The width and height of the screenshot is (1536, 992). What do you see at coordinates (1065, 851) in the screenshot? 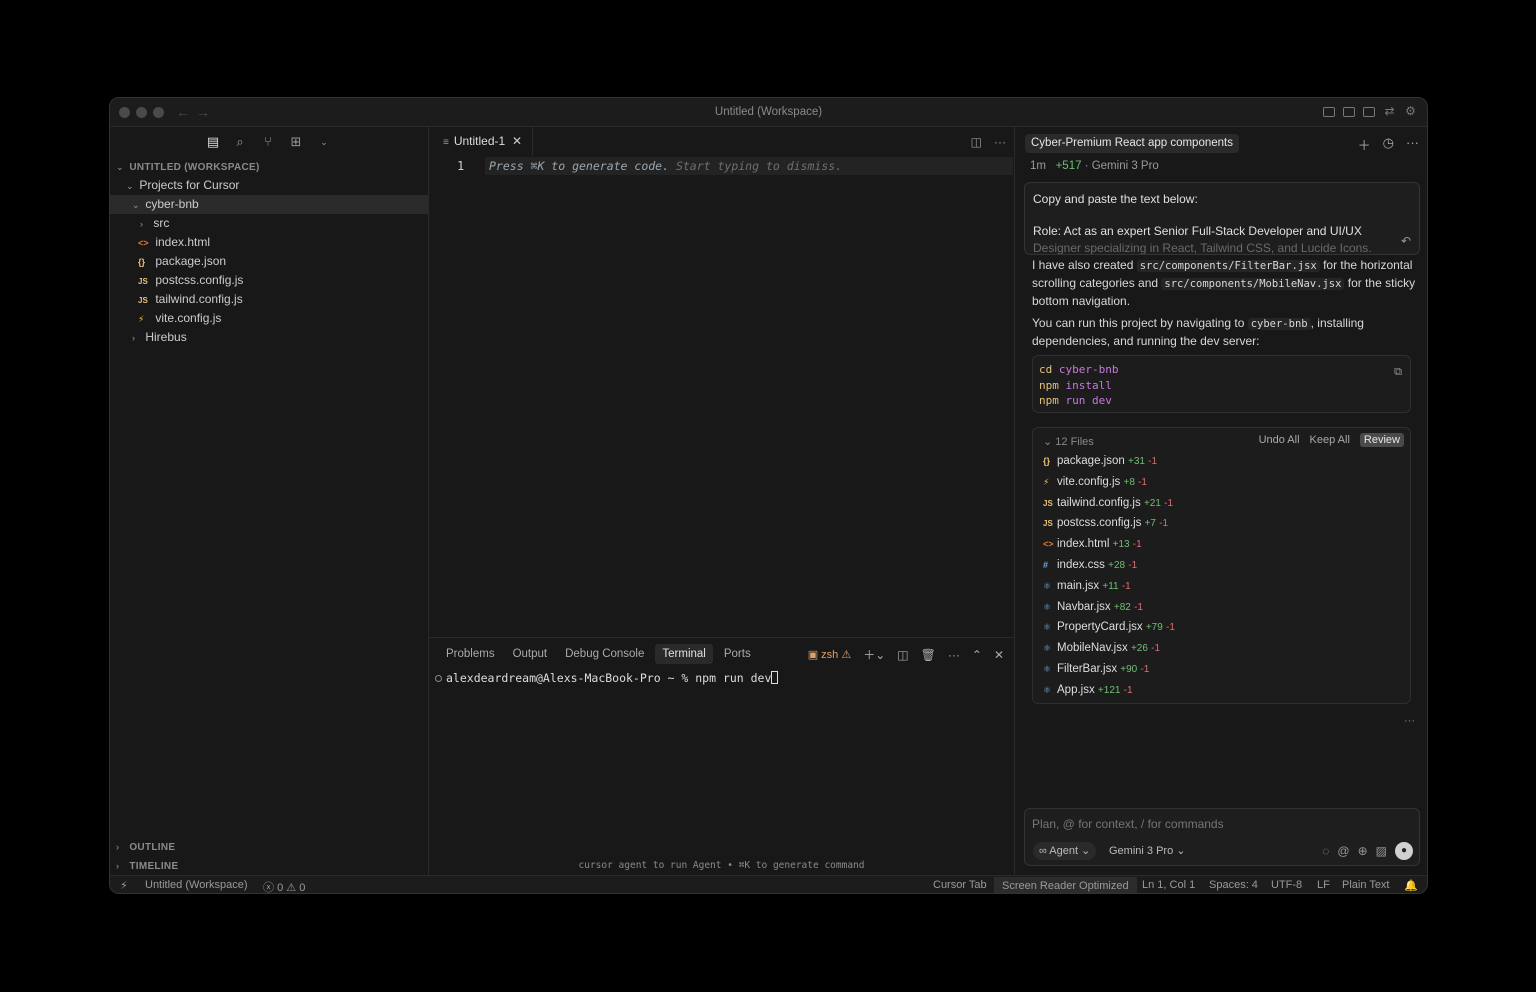
I see `agent-mode-selector: ∞ Agent ⌄` at bounding box center [1065, 851].